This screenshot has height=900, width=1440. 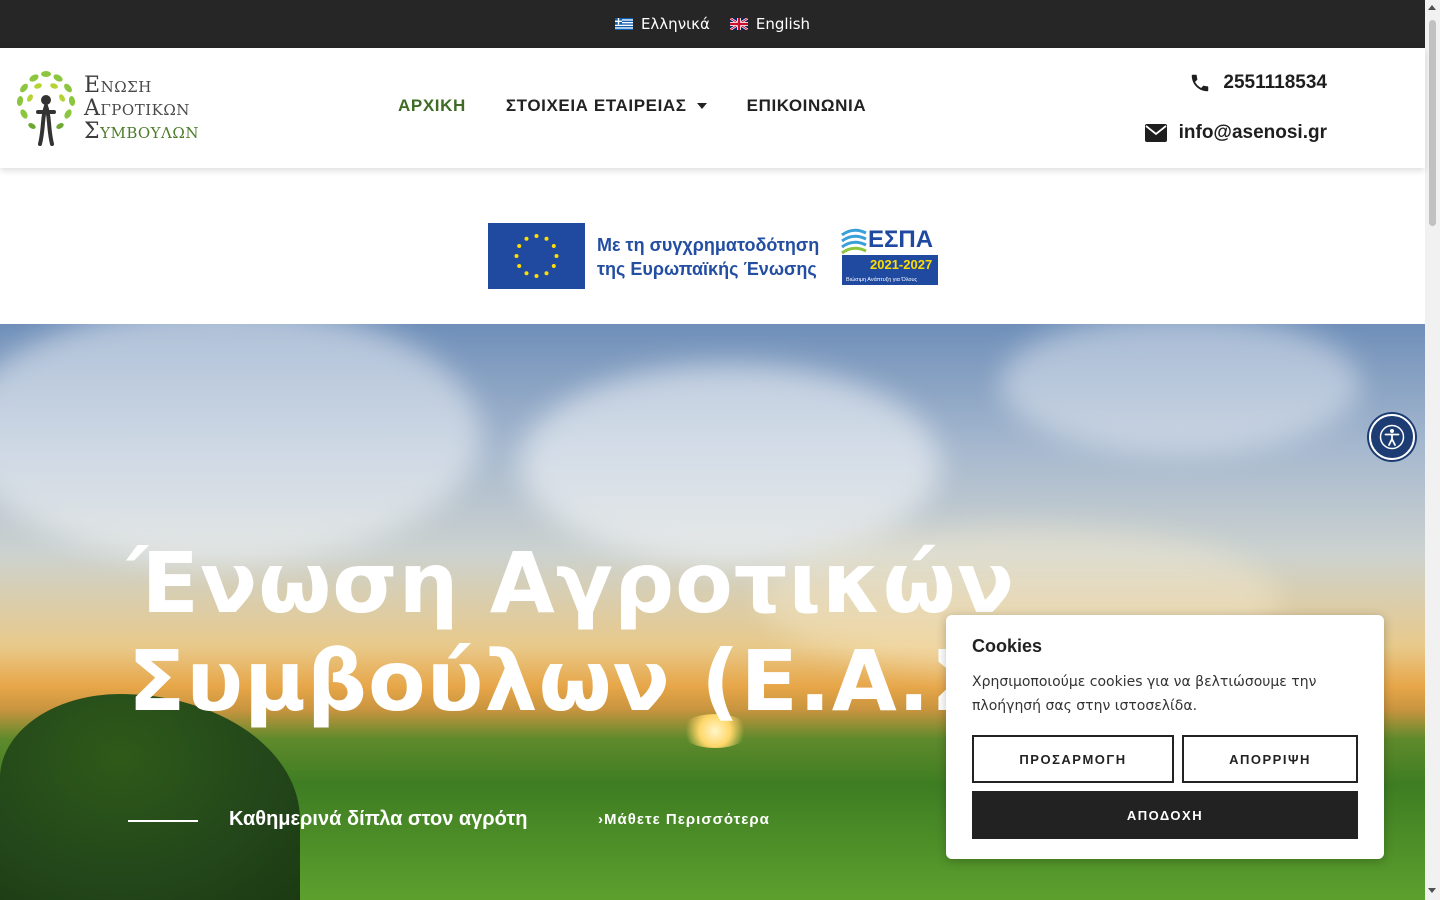 I want to click on cookie-title: Cookies, so click(x=1007, y=646).